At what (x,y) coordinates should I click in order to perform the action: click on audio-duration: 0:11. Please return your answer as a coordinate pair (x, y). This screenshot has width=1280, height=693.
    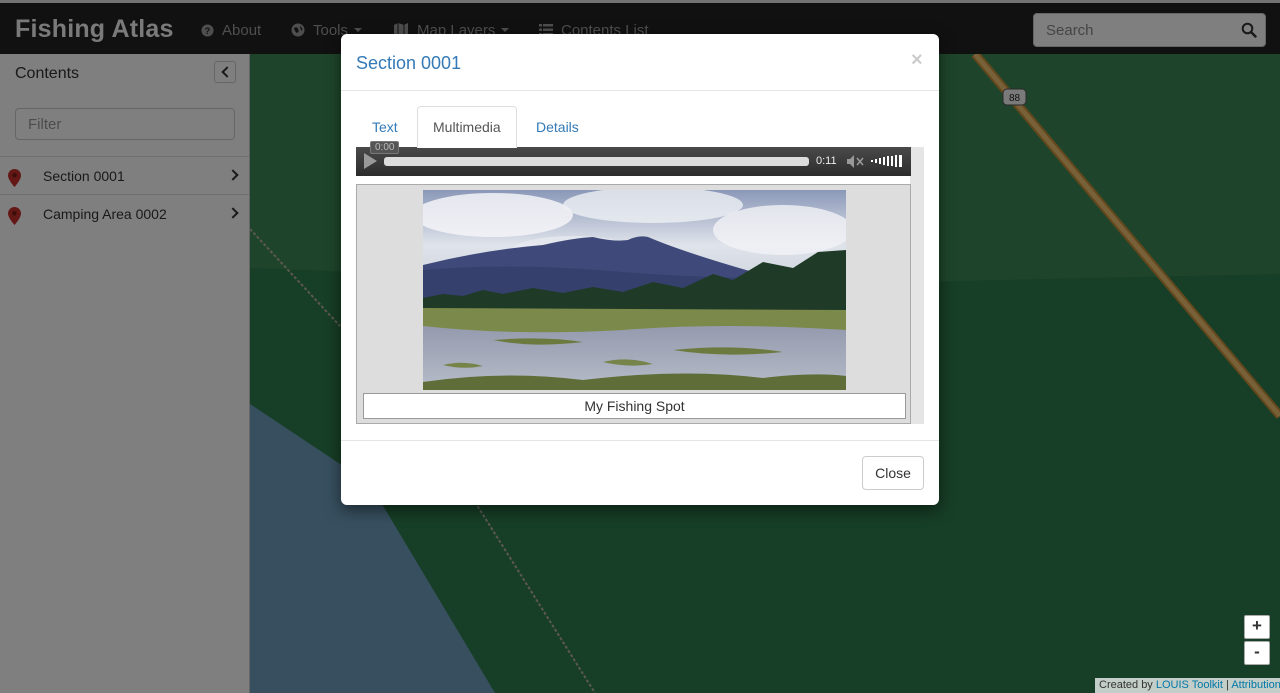
    Looking at the image, I should click on (826, 161).